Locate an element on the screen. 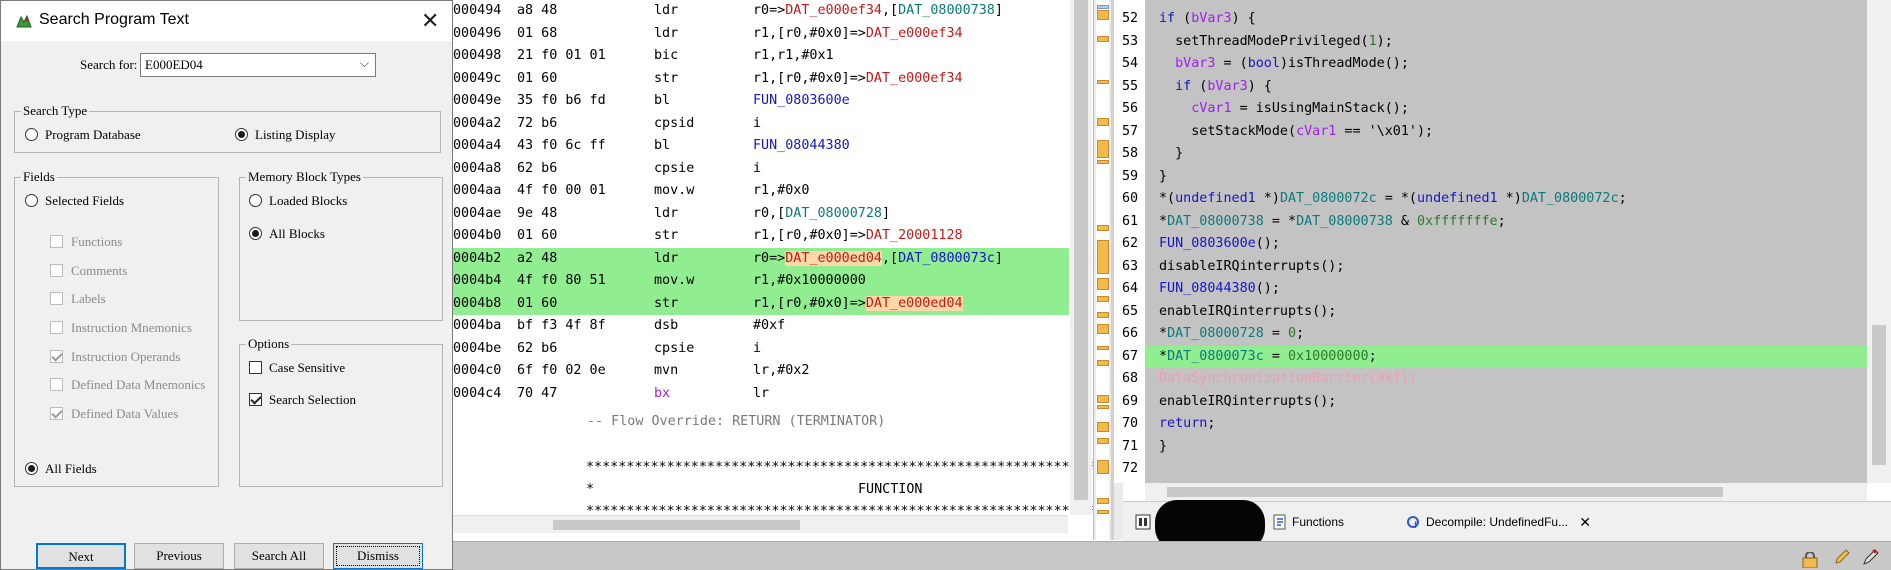  listing-row: 0004b4 4f f0 80 51 mov.w r1,#0x10000000 is located at coordinates (761, 281).